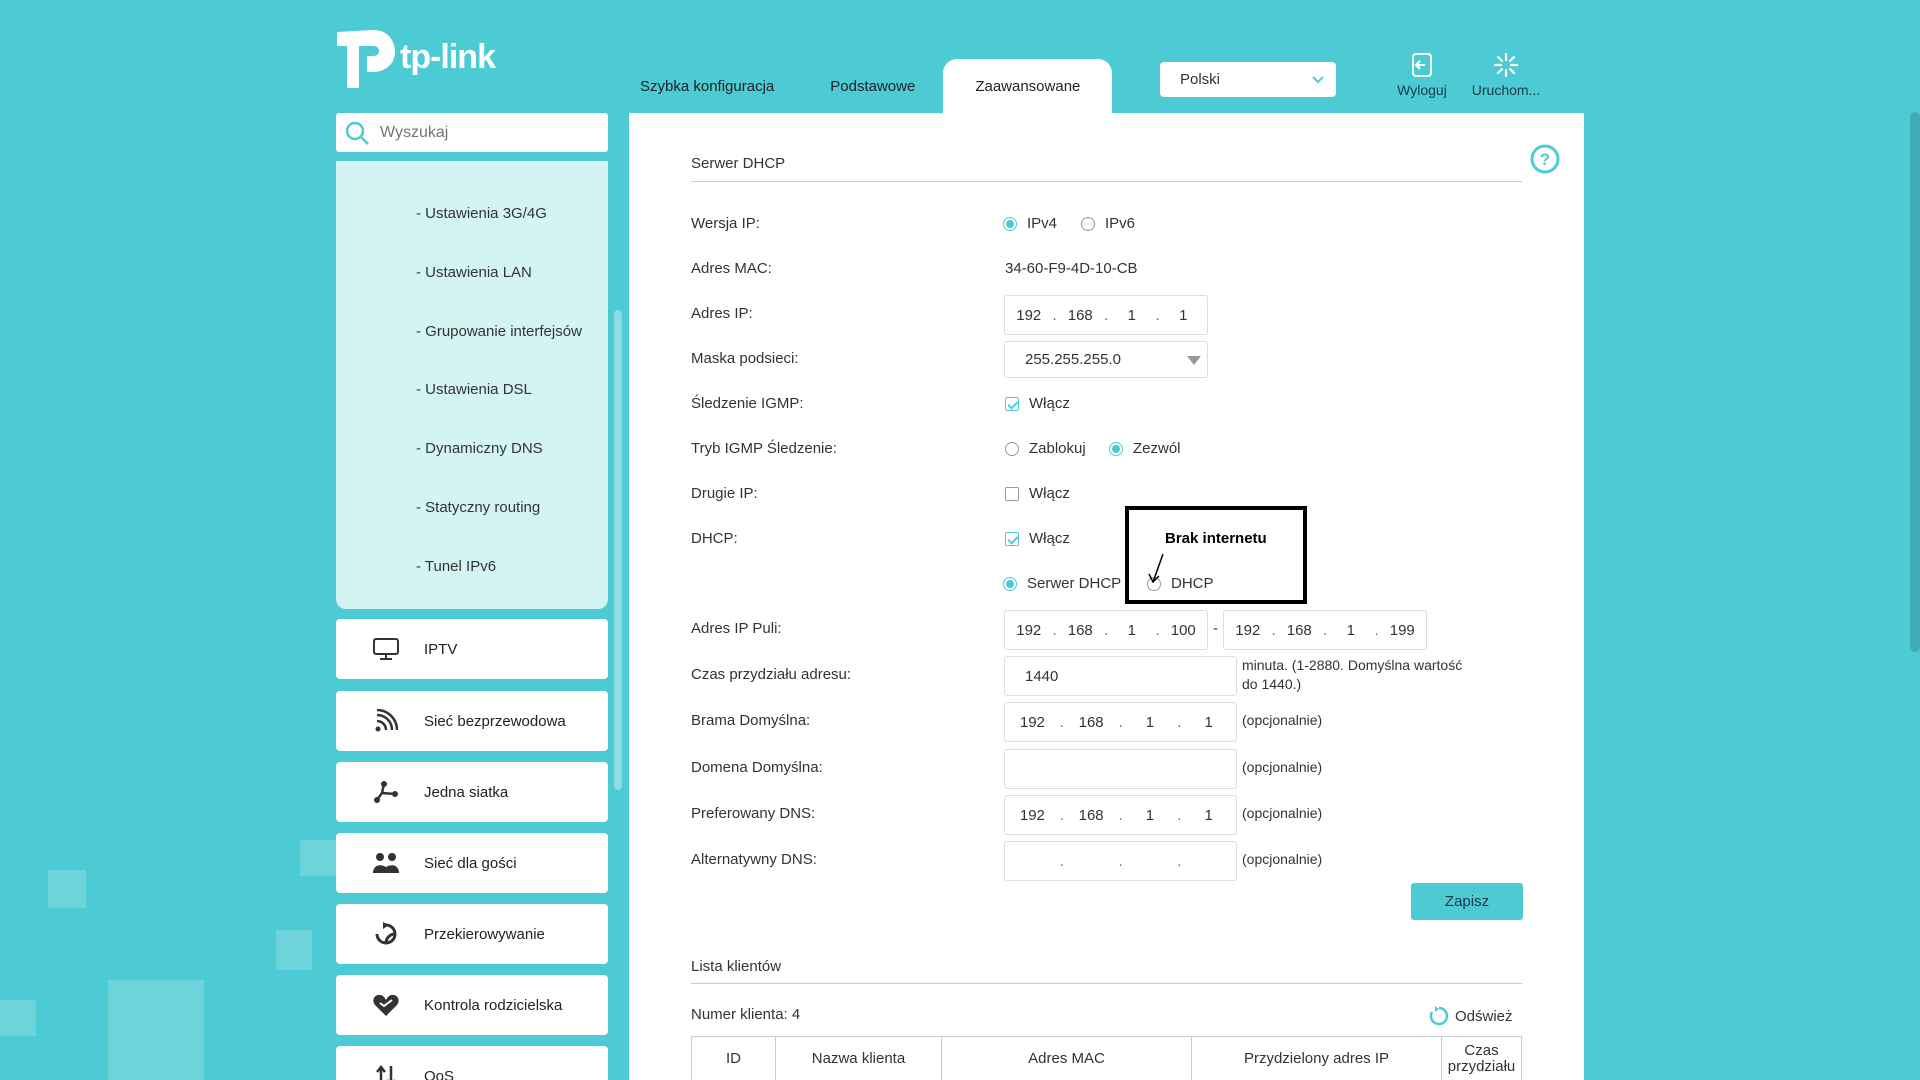 The width and height of the screenshot is (1920, 1080). I want to click on gateway-field: 192. 168. 1. 1, so click(1120, 722).